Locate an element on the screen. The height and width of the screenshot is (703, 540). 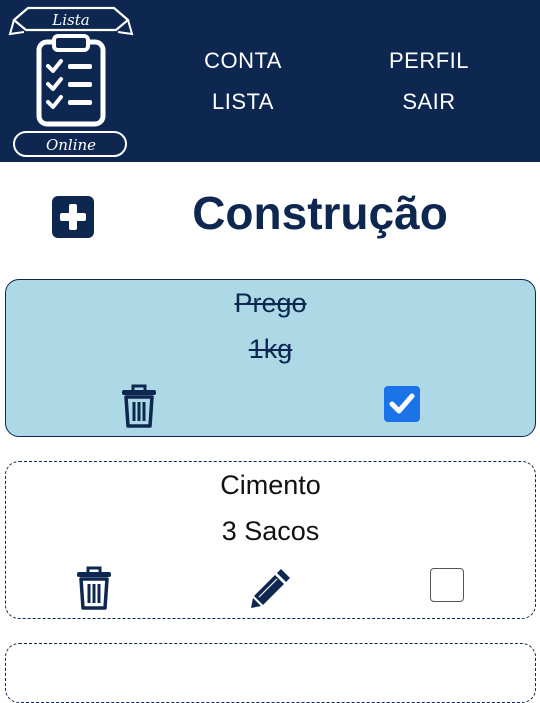
page-title: Construção is located at coordinates (320, 213).